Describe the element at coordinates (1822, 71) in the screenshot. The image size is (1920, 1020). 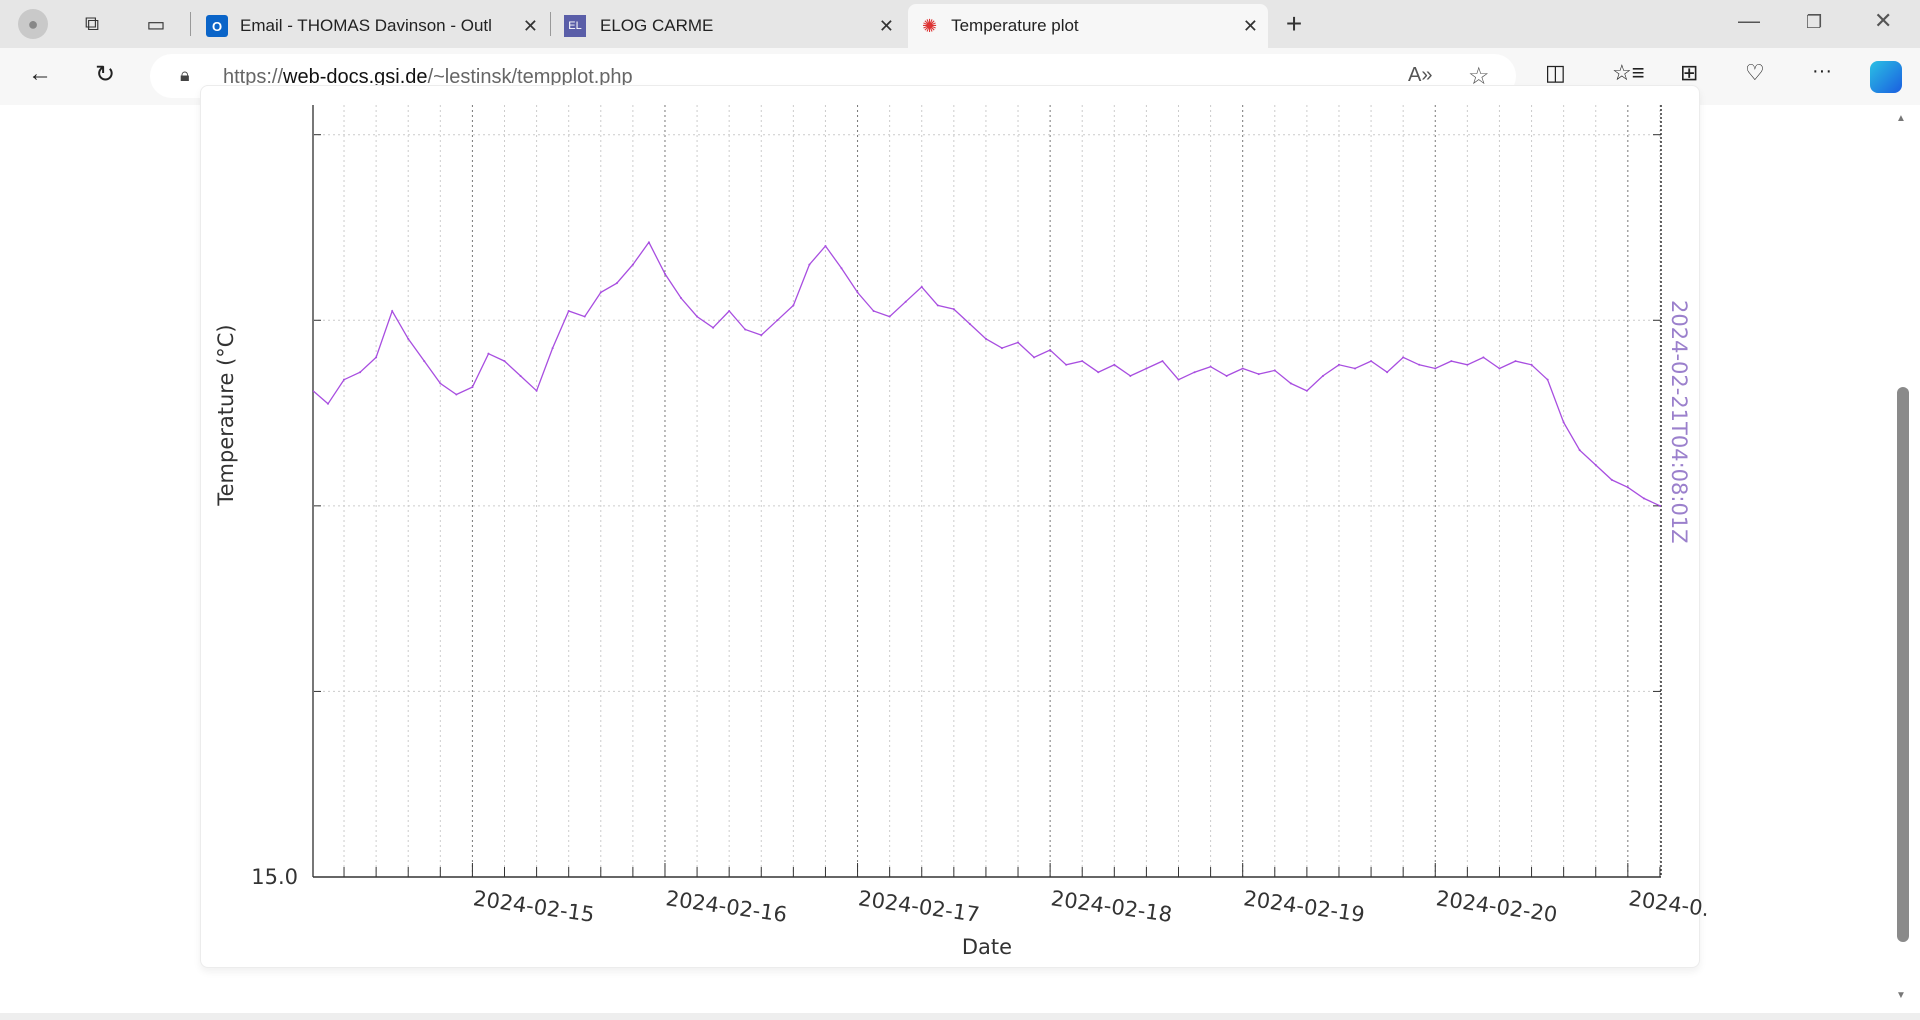
I see `more-menu-button: ···` at that location.